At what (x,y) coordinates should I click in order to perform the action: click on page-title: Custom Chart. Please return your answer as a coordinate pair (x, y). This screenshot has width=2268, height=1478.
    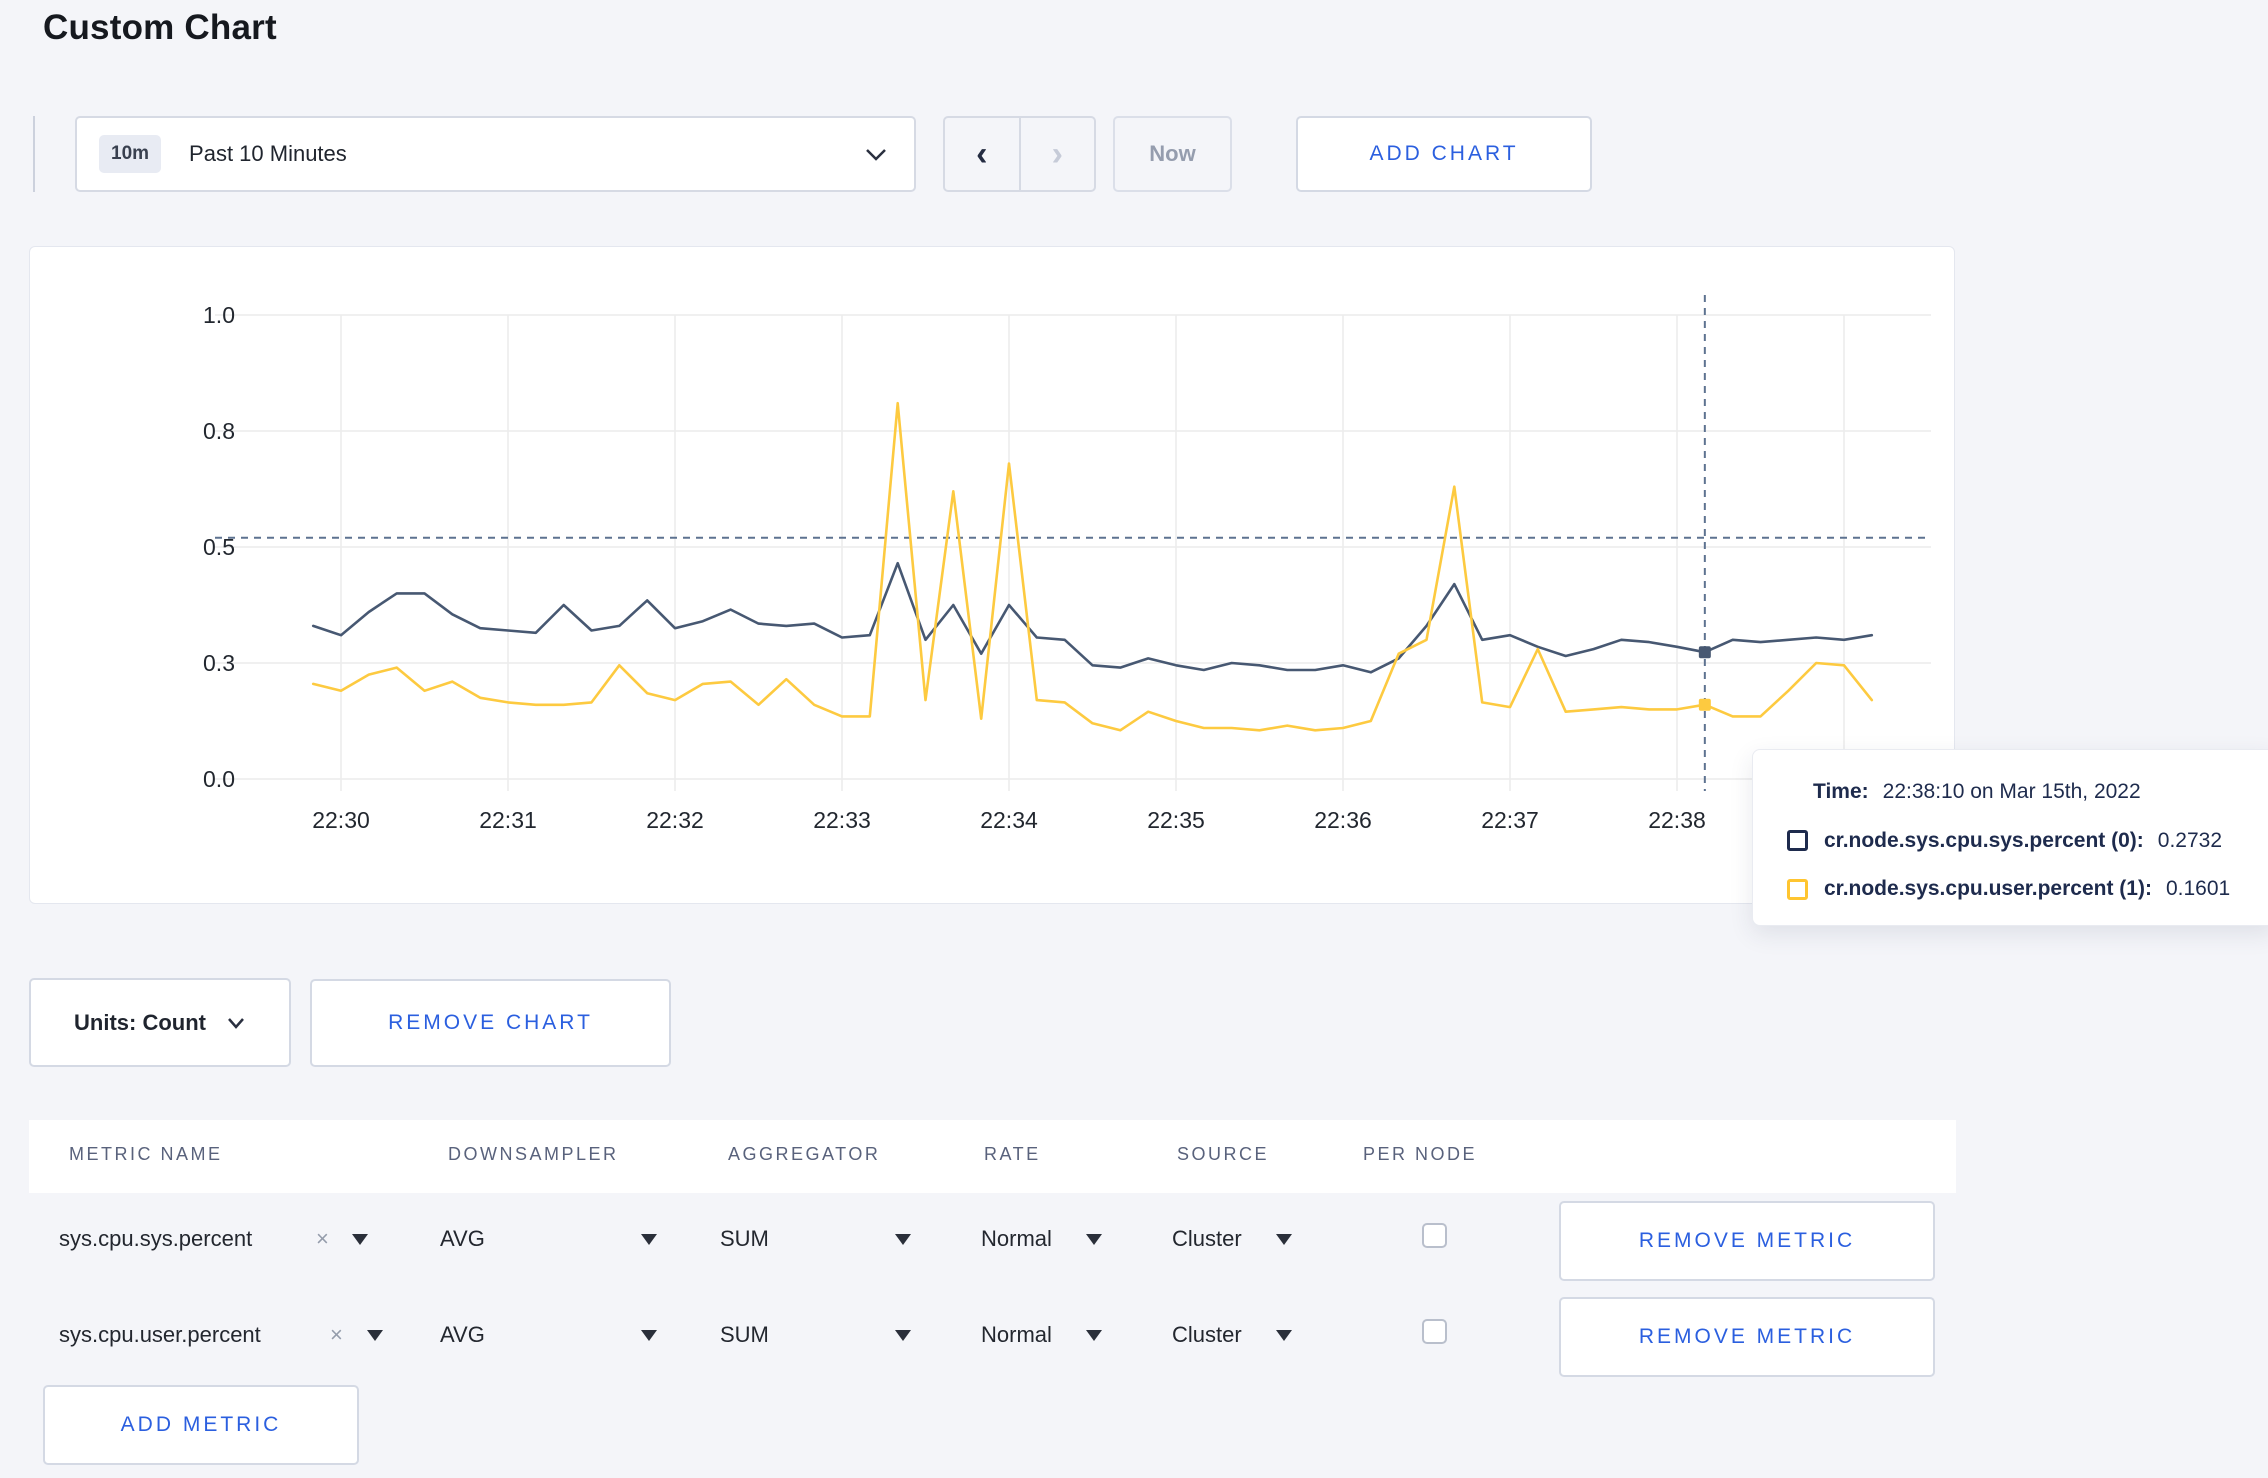
    Looking at the image, I should click on (160, 27).